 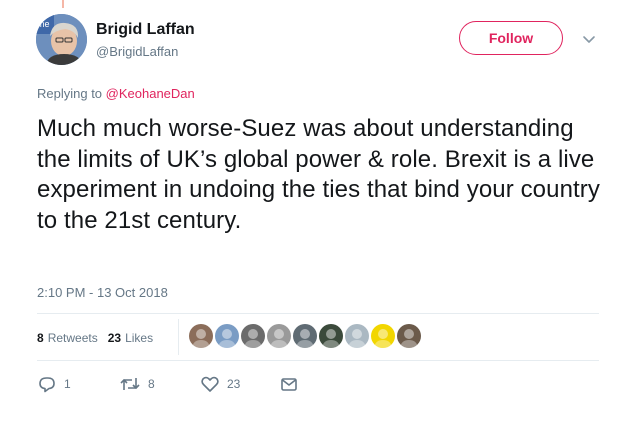 I want to click on chevron-down-icon, so click(x=589, y=39).